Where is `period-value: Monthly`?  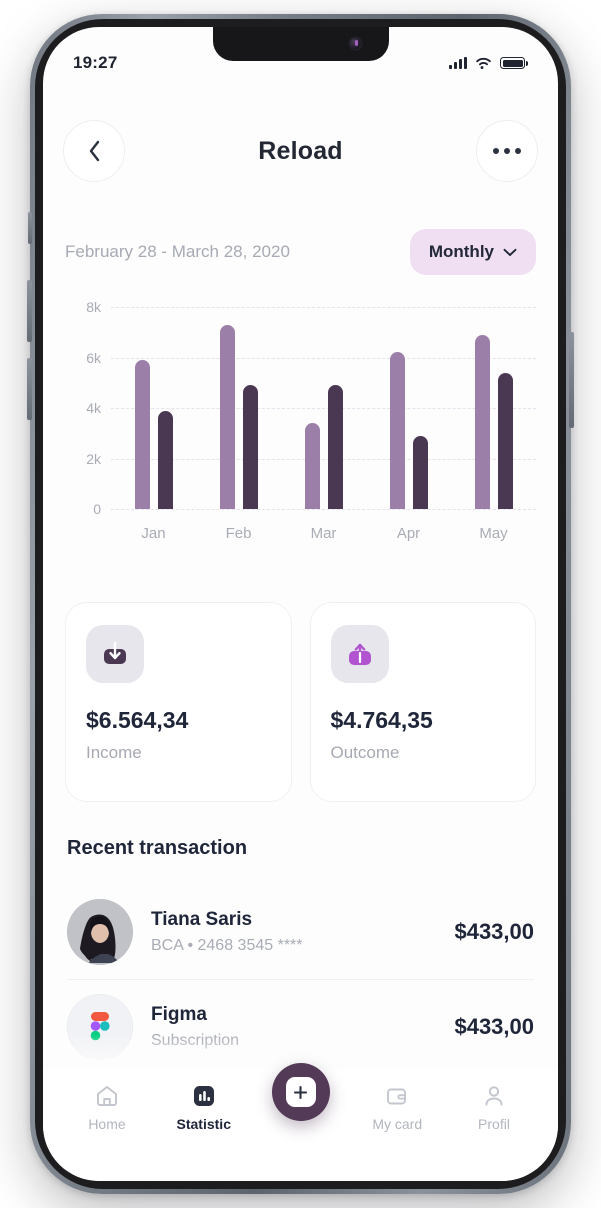
period-value: Monthly is located at coordinates (461, 251).